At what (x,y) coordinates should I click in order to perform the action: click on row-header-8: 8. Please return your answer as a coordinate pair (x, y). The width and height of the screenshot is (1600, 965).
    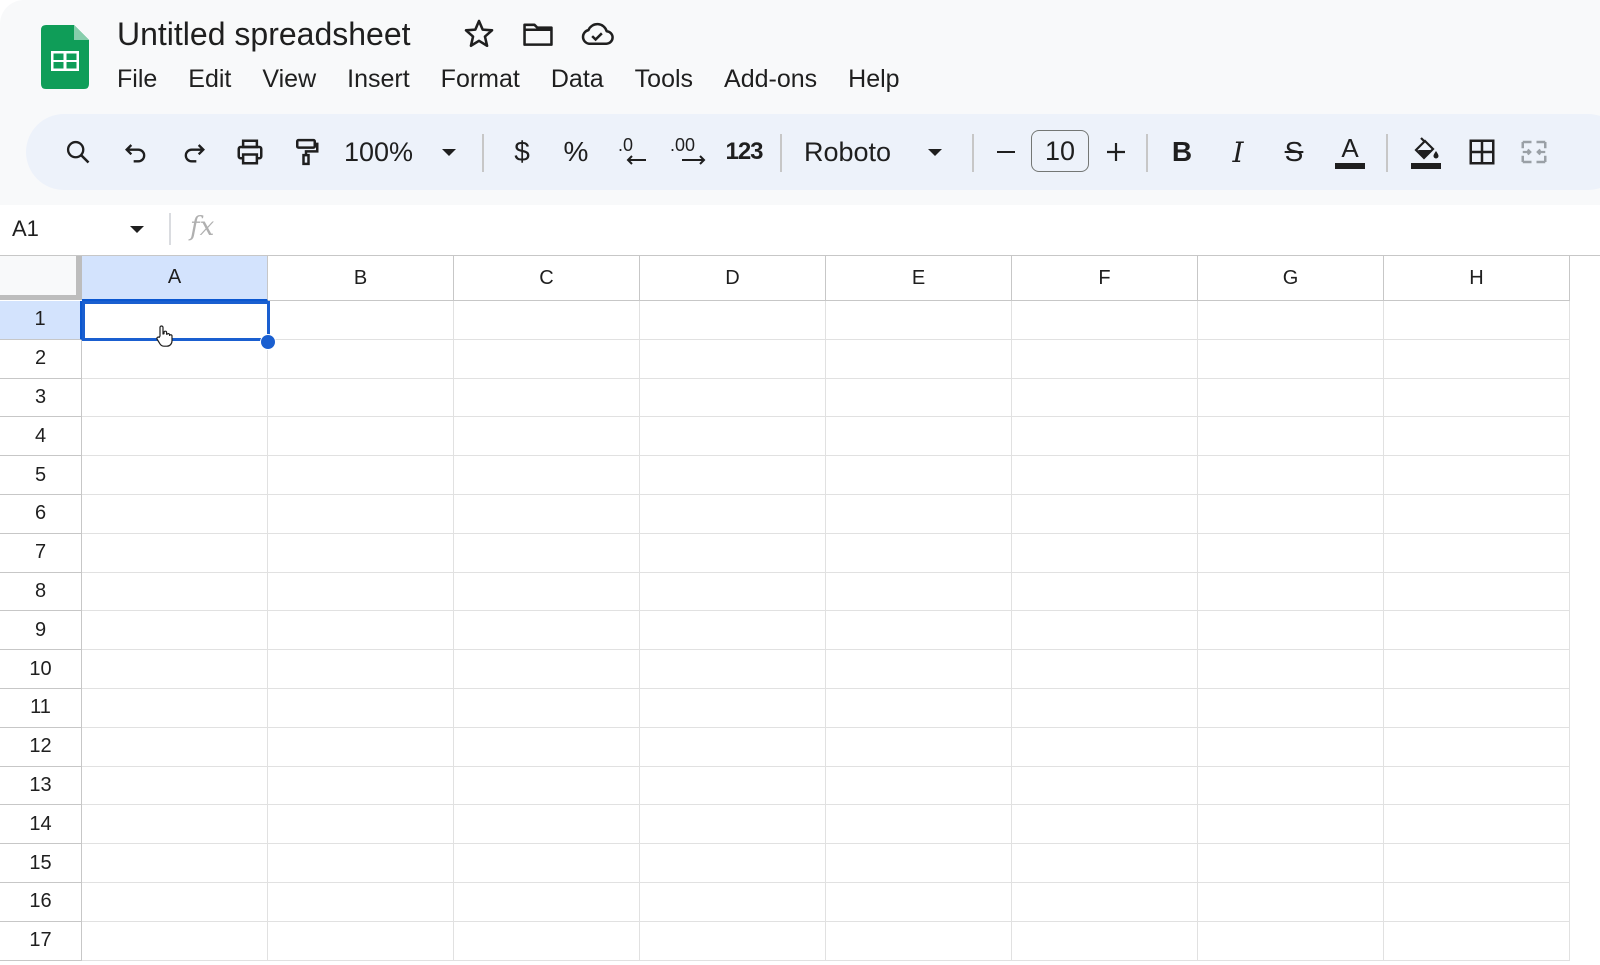
    Looking at the image, I should click on (41, 592).